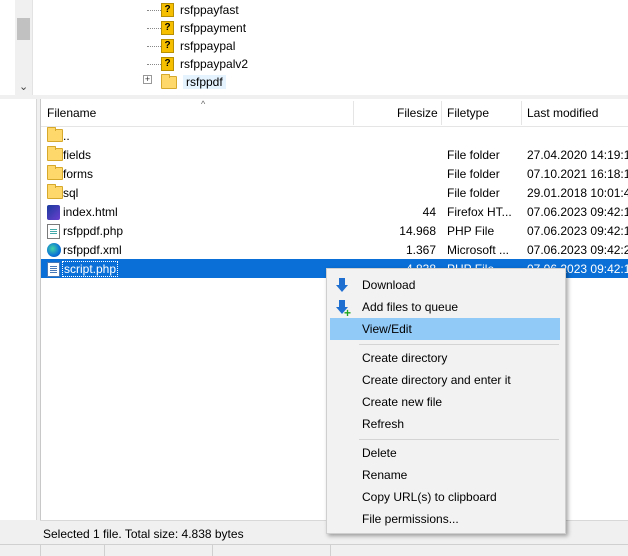  I want to click on file-type: PHP File, so click(471, 231).